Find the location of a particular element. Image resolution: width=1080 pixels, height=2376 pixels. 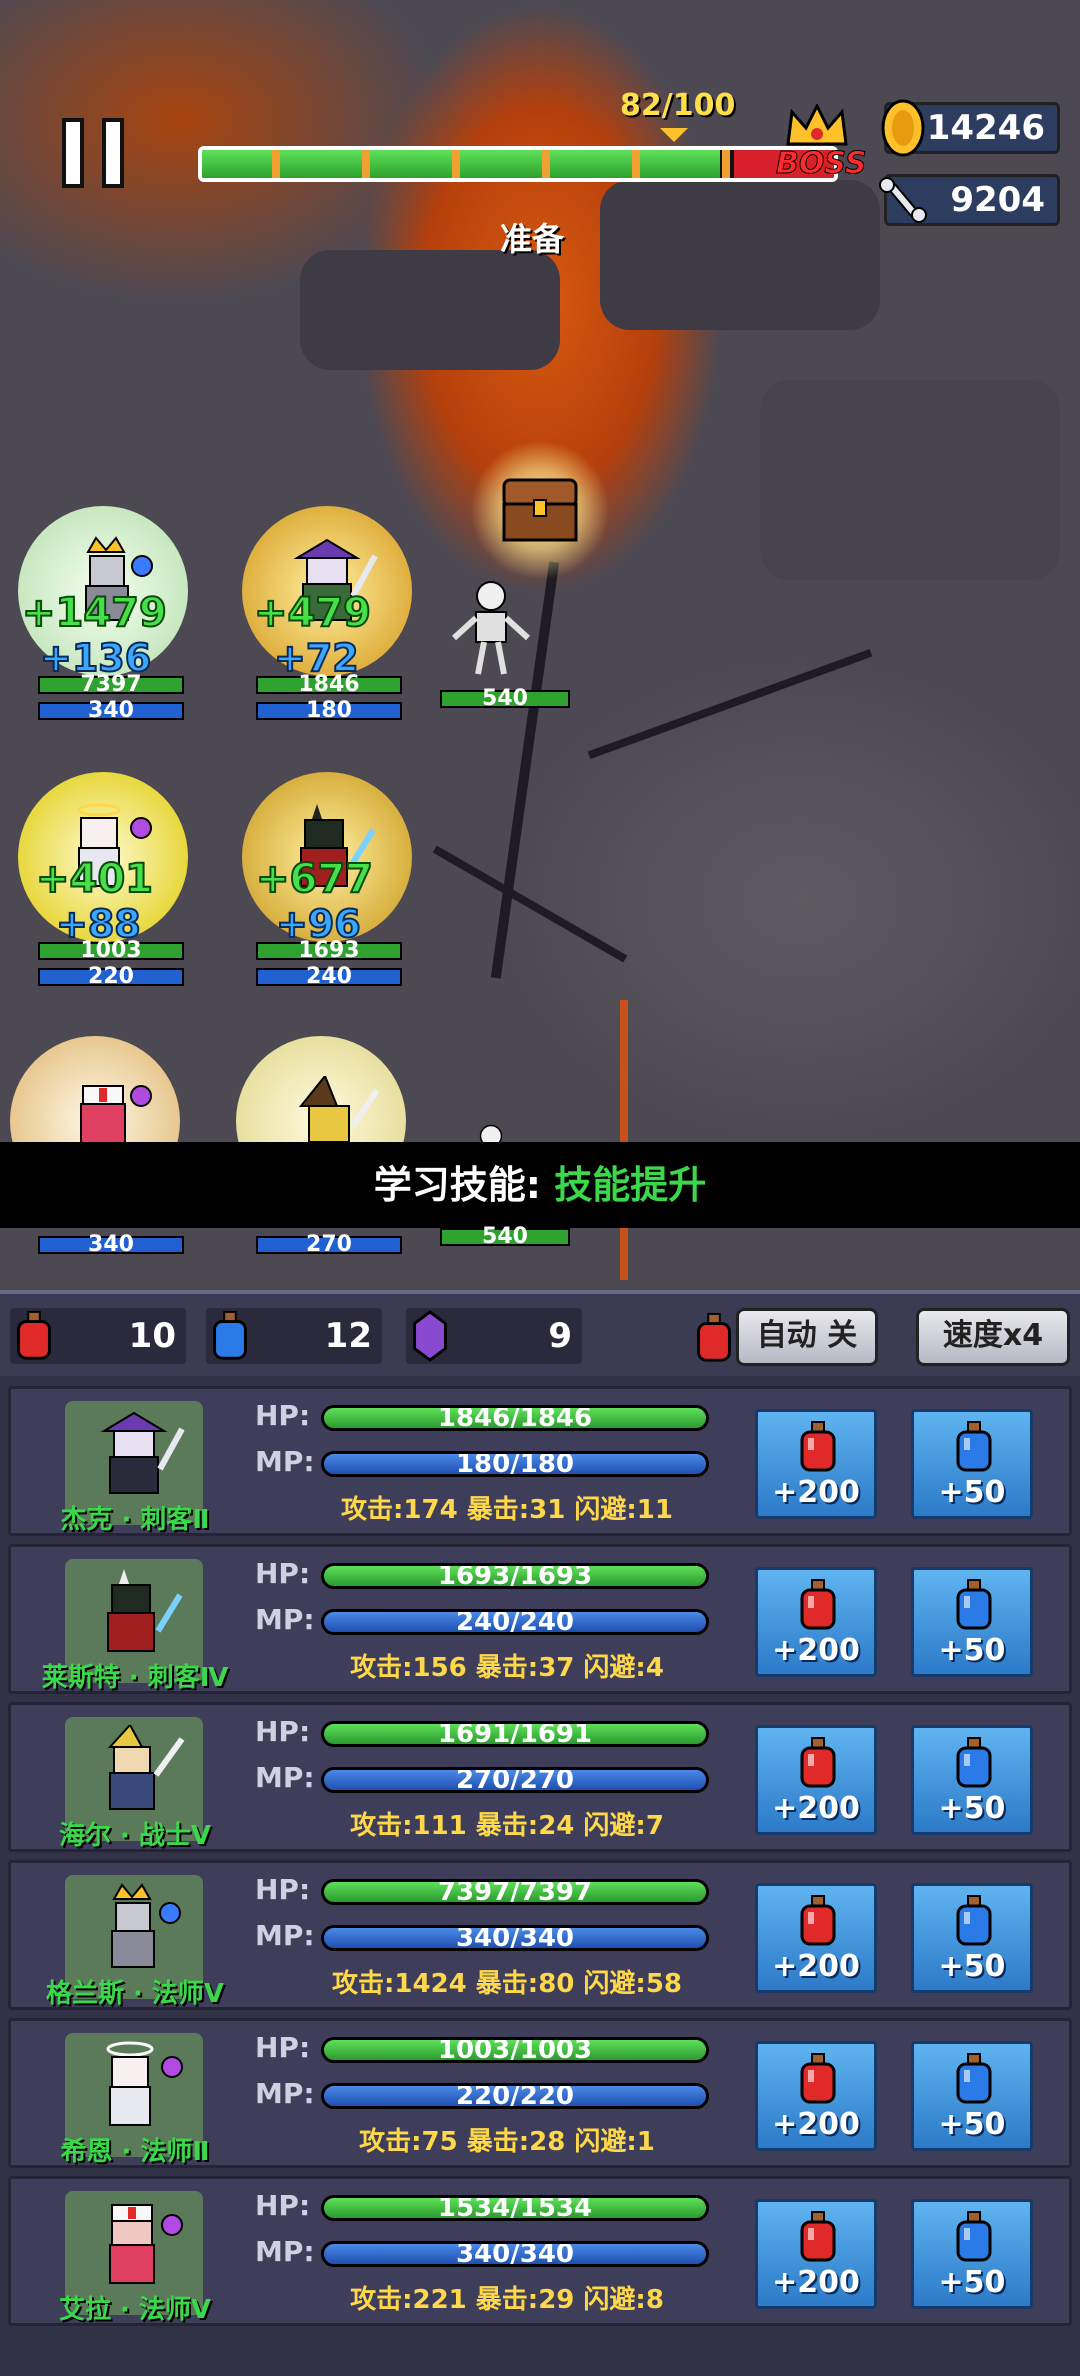

treasure-chest is located at coordinates (540, 510).